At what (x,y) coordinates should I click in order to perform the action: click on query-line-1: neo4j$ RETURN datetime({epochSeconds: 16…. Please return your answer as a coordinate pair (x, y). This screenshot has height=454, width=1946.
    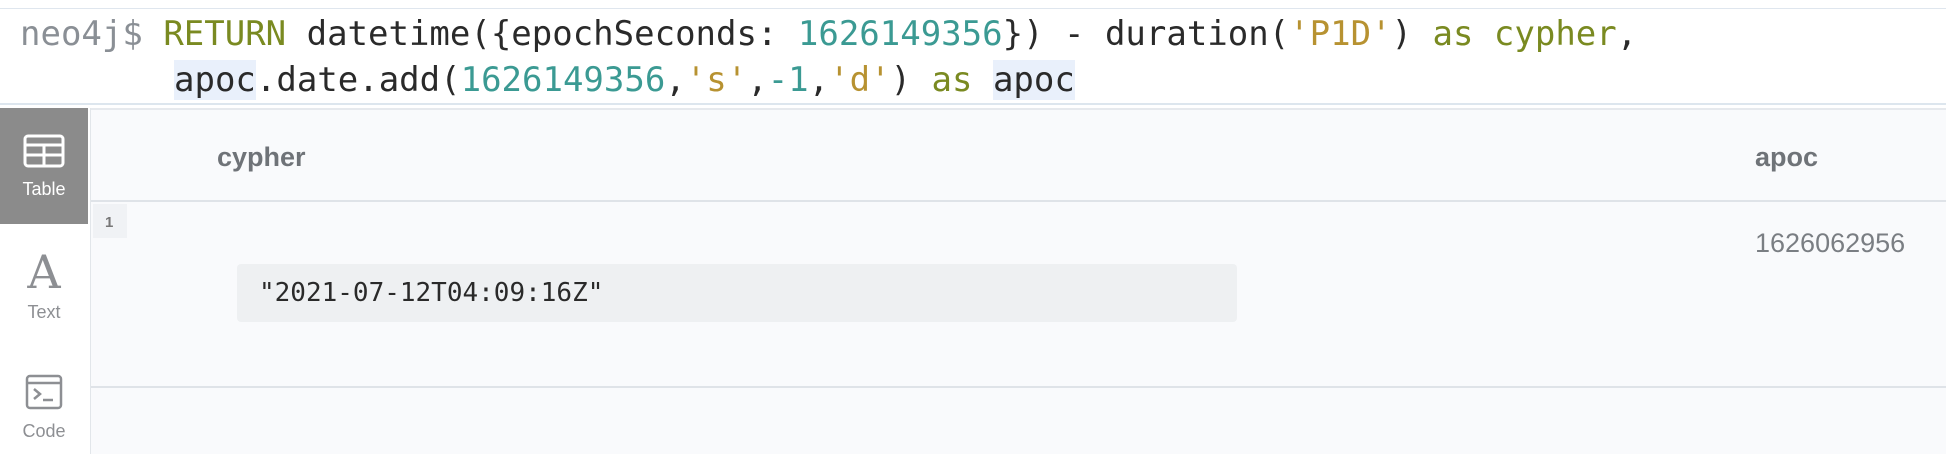
    Looking at the image, I should click on (828, 34).